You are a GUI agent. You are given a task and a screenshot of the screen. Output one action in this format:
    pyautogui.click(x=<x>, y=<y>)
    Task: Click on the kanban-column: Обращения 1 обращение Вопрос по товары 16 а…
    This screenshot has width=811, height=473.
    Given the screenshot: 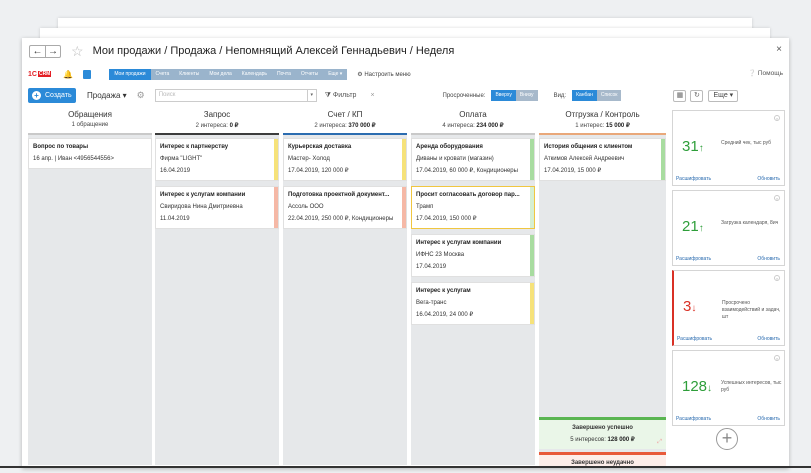 What is the action you would take?
    pyautogui.click(x=90, y=286)
    